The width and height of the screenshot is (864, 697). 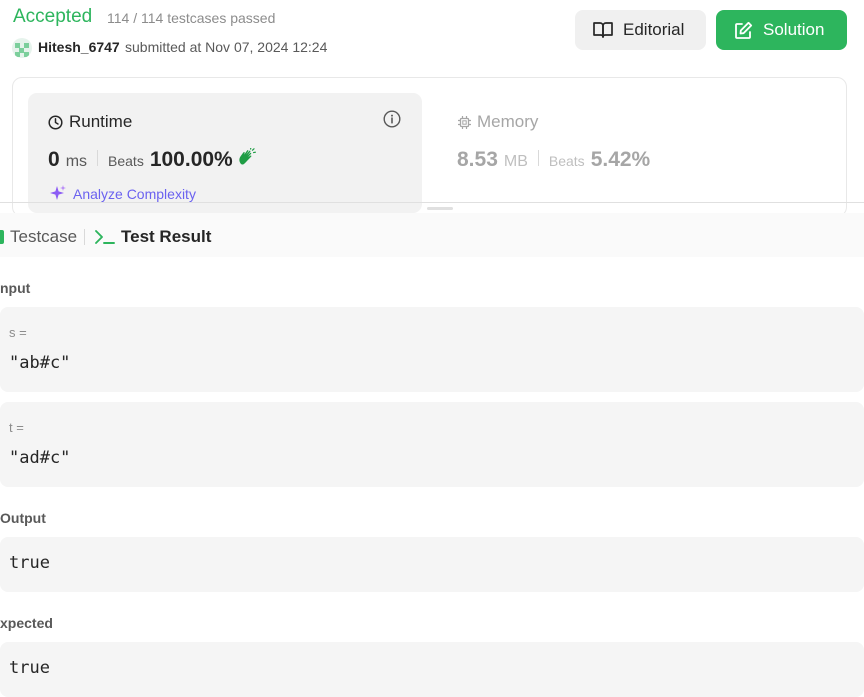 What do you see at coordinates (620, 159) in the screenshot?
I see `memory-beats-value: 5.42%` at bounding box center [620, 159].